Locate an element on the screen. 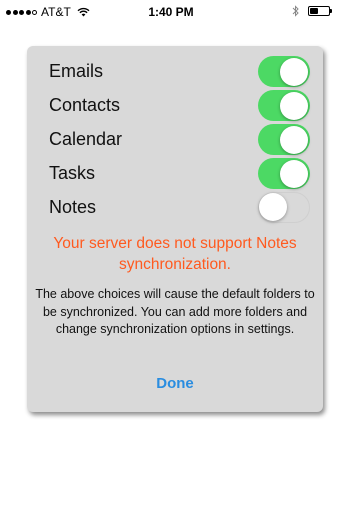  status-time: 1:40 PM is located at coordinates (171, 12).